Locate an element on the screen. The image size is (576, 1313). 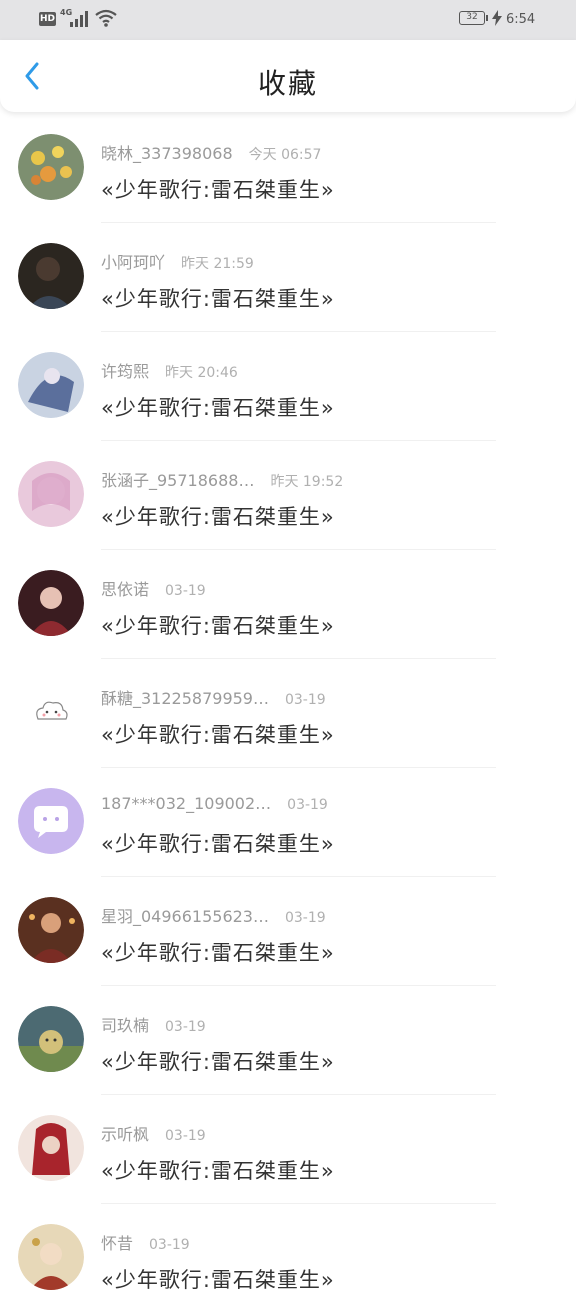
page-title: 收藏 is located at coordinates (287, 83).